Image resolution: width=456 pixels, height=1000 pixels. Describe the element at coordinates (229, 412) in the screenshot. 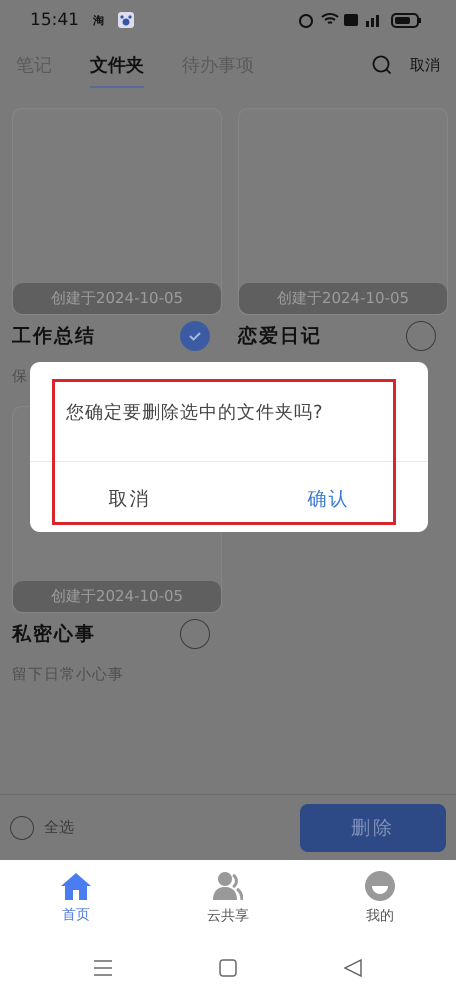

I see `dialog-message: 您确定要删除选中的文件夹吗?` at that location.